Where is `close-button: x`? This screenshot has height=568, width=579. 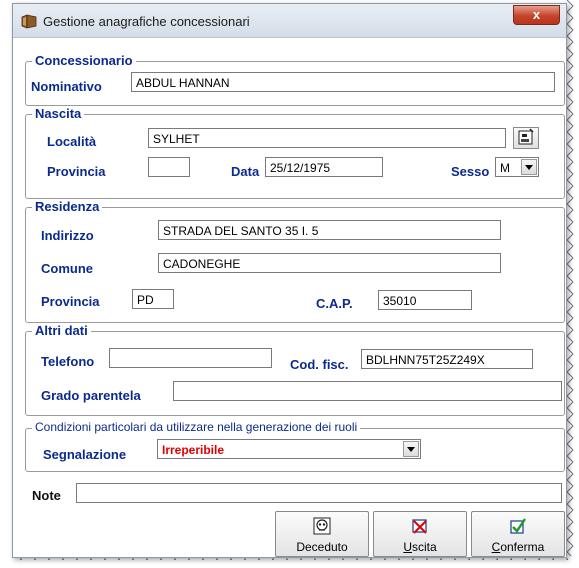
close-button: x is located at coordinates (536, 15).